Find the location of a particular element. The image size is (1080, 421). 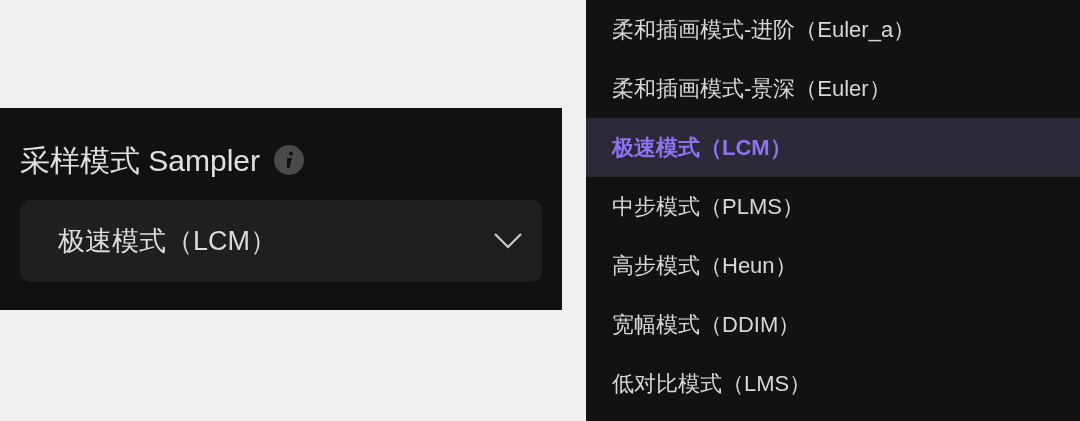

dropdown-option: 低对比模式（LMS） is located at coordinates (833, 383).